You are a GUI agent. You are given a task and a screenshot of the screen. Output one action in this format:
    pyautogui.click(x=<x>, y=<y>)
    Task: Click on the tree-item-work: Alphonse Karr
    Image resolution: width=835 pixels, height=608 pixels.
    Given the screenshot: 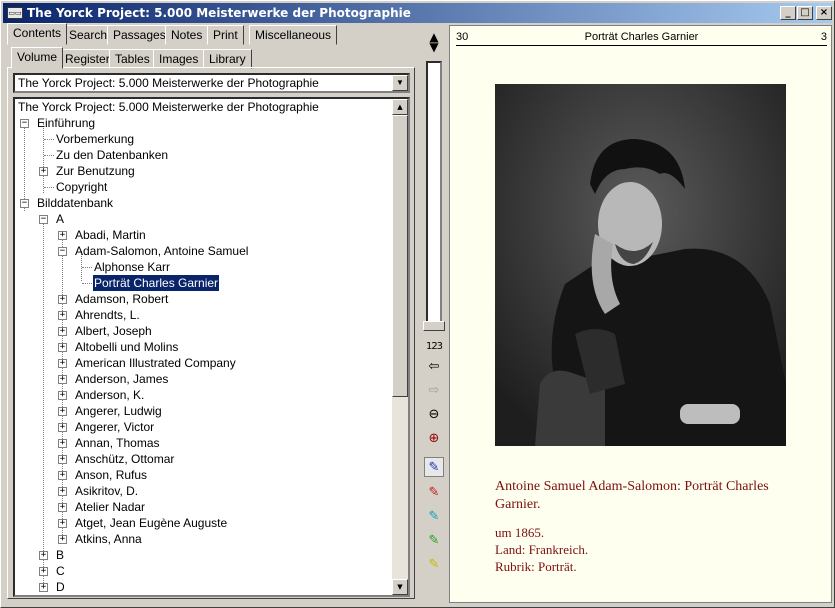 What is the action you would take?
    pyautogui.click(x=132, y=267)
    